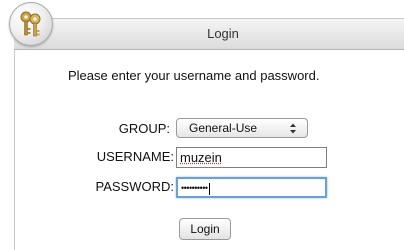 The image size is (404, 250). Describe the element at coordinates (223, 33) in the screenshot. I see `dialog-title: Login` at that location.